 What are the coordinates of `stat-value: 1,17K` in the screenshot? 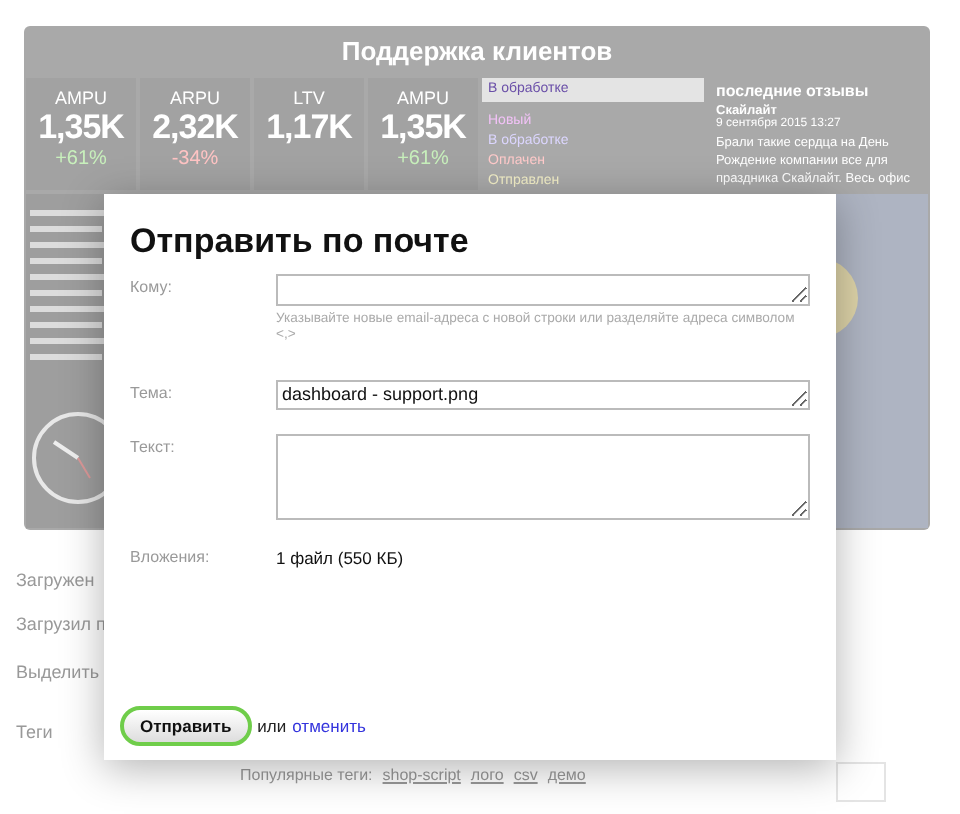 It's located at (309, 128).